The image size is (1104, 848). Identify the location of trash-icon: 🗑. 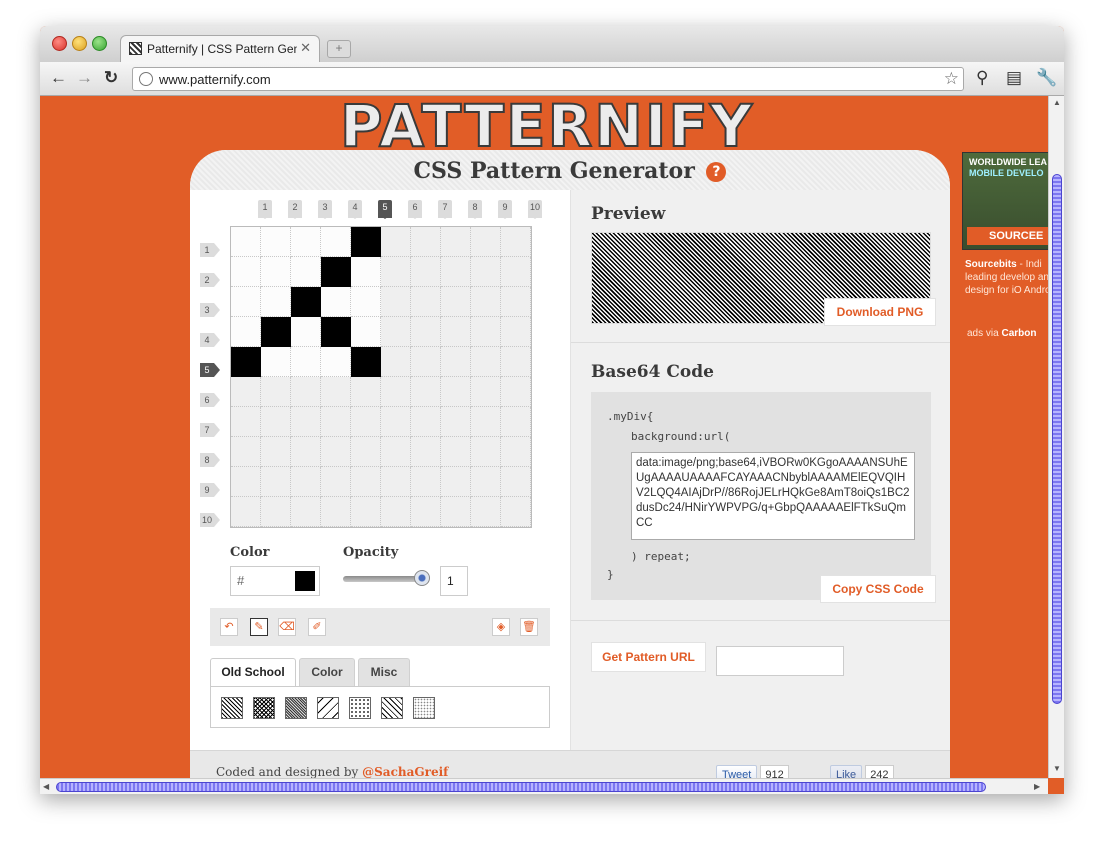
(529, 627).